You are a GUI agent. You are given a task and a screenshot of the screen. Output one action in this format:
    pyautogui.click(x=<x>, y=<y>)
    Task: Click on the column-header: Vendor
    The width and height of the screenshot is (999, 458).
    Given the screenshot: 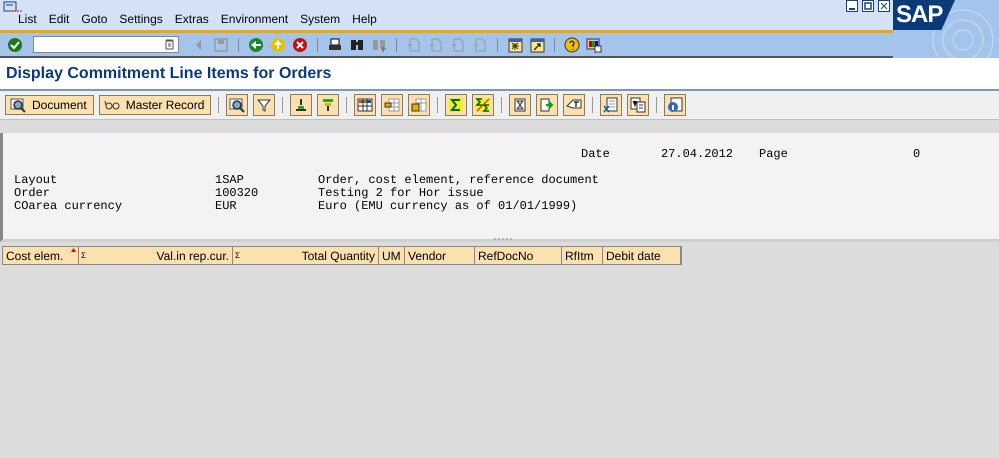 What is the action you would take?
    pyautogui.click(x=440, y=255)
    